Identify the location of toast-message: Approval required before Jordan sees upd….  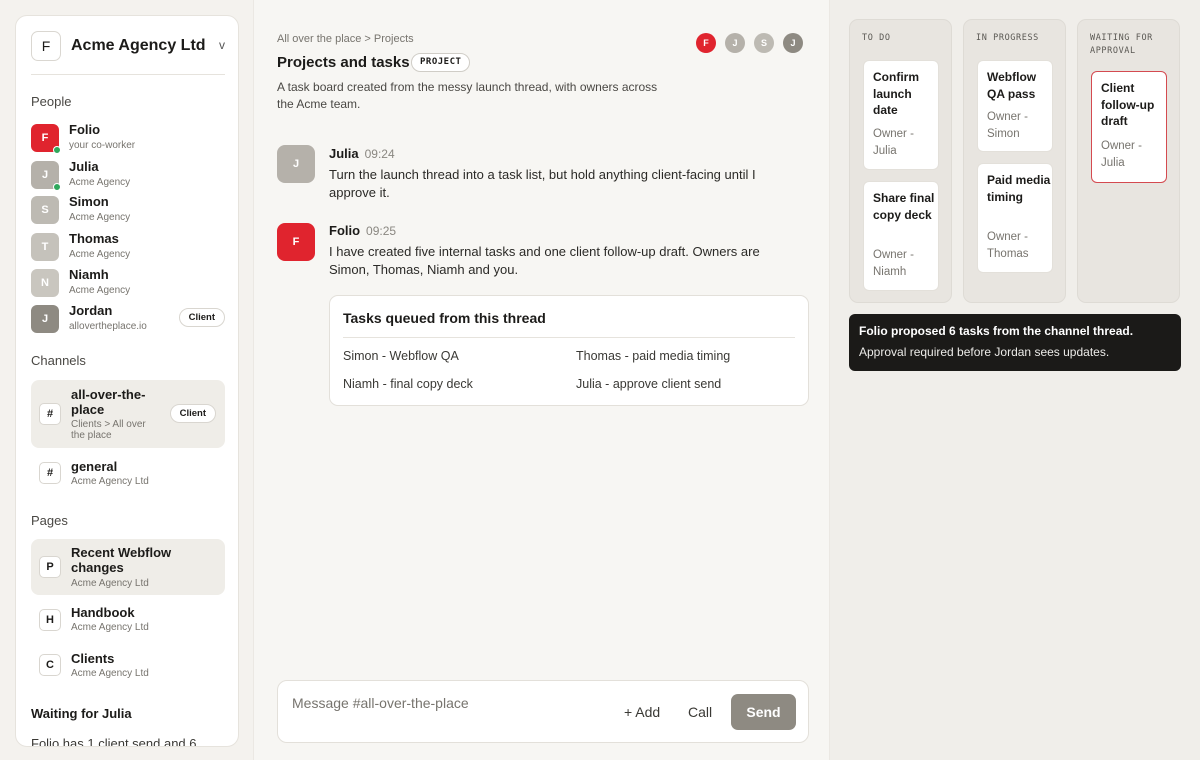
(984, 352).